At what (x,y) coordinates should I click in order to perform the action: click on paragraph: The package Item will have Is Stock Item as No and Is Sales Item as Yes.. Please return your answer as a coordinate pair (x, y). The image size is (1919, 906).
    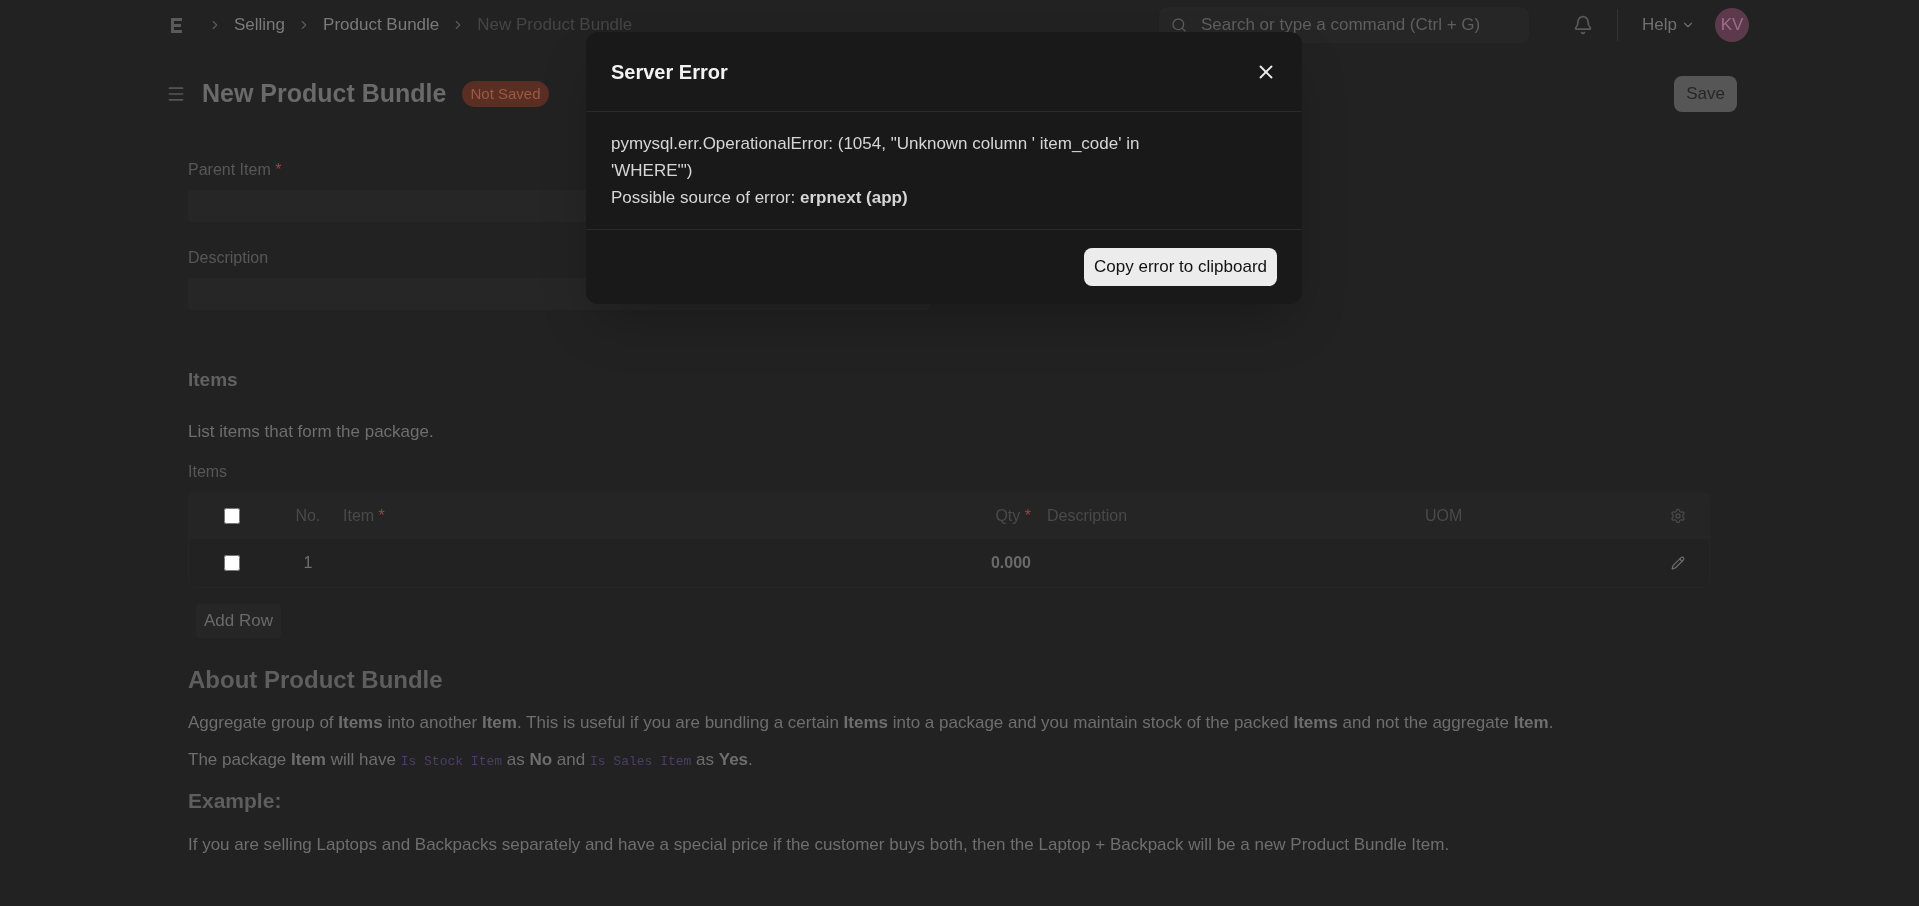
    Looking at the image, I should click on (471, 760).